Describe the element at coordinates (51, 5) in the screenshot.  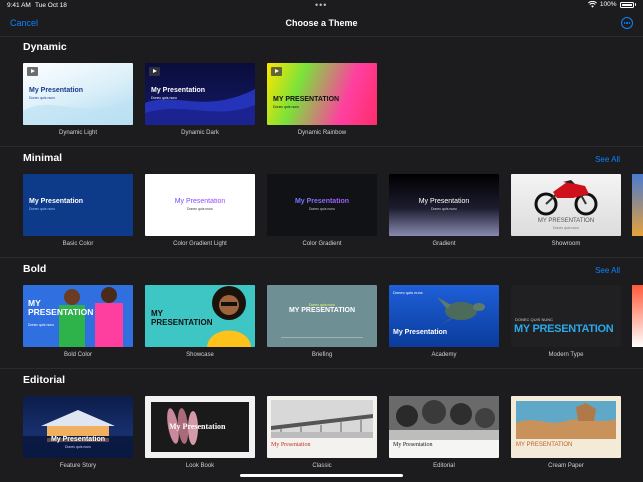
I see `status-date: Tue Oct 18` at that location.